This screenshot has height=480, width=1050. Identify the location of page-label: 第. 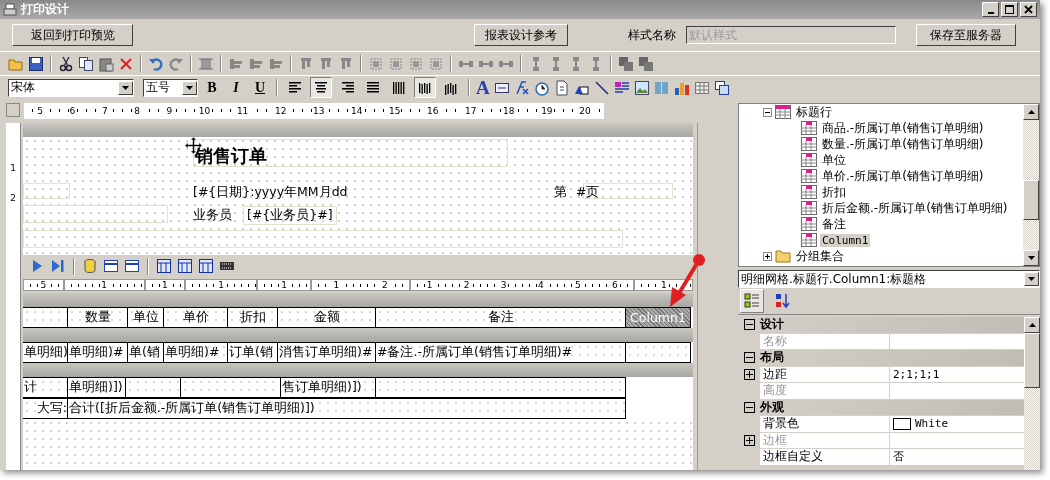
(560, 192).